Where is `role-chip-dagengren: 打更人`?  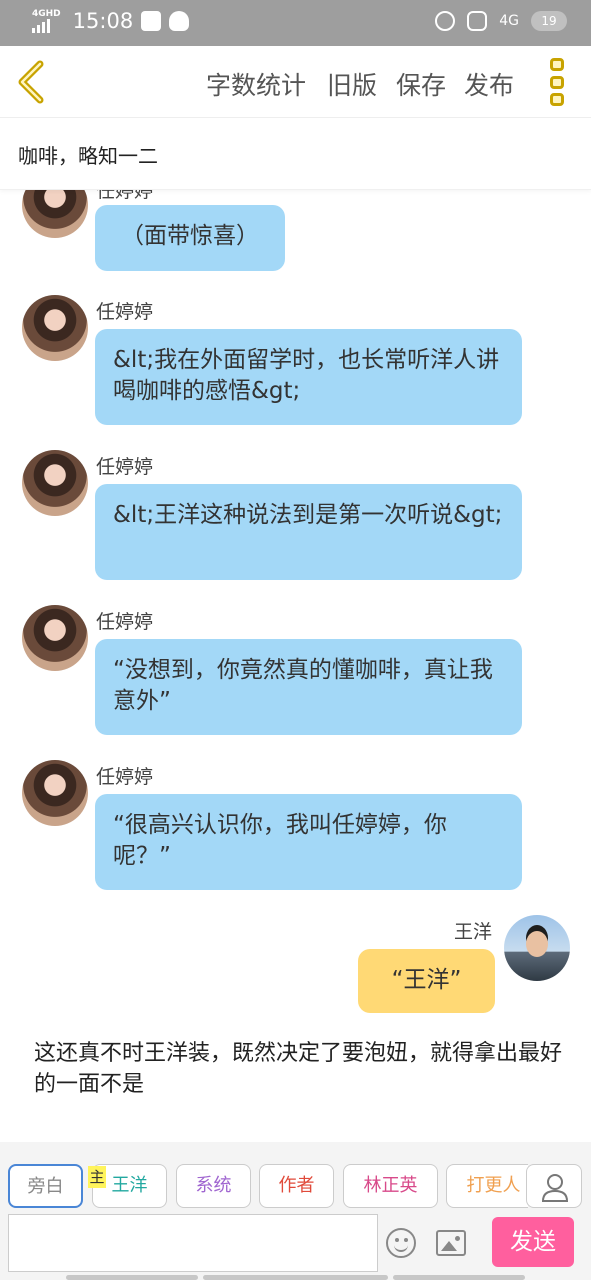 role-chip-dagengren: 打更人 is located at coordinates (487, 1186).